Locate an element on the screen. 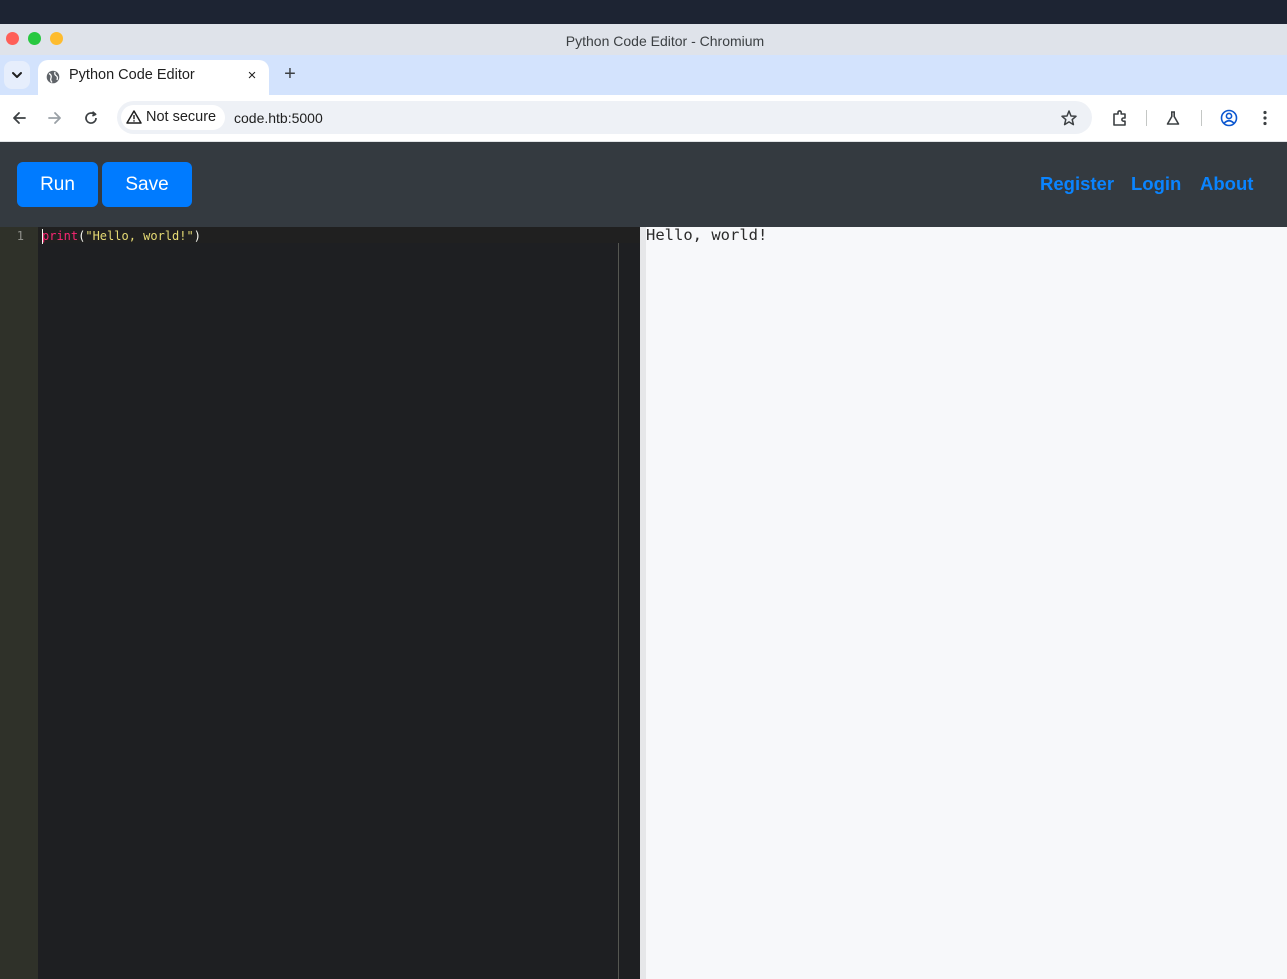 This screenshot has width=1287, height=979. code-token-function: print is located at coordinates (60, 236).